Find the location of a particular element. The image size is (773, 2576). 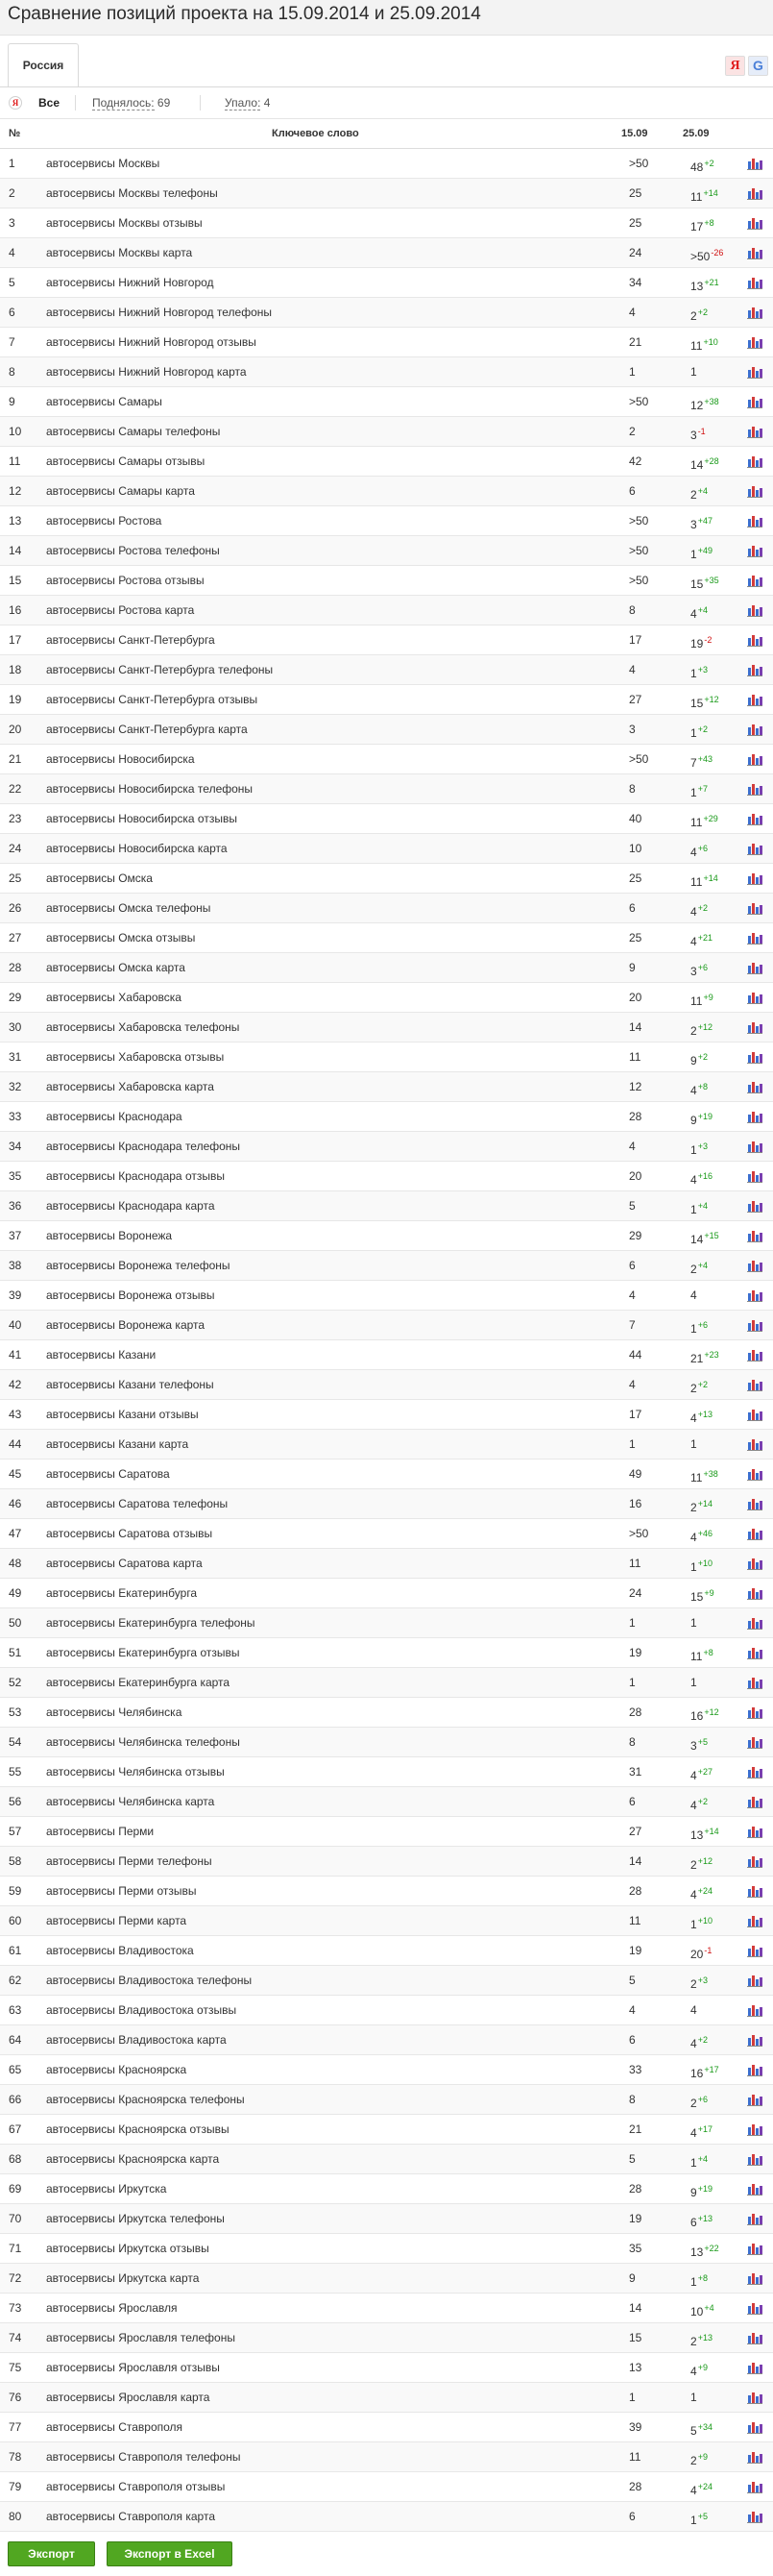

position-date1: 6 is located at coordinates (633, 1265).